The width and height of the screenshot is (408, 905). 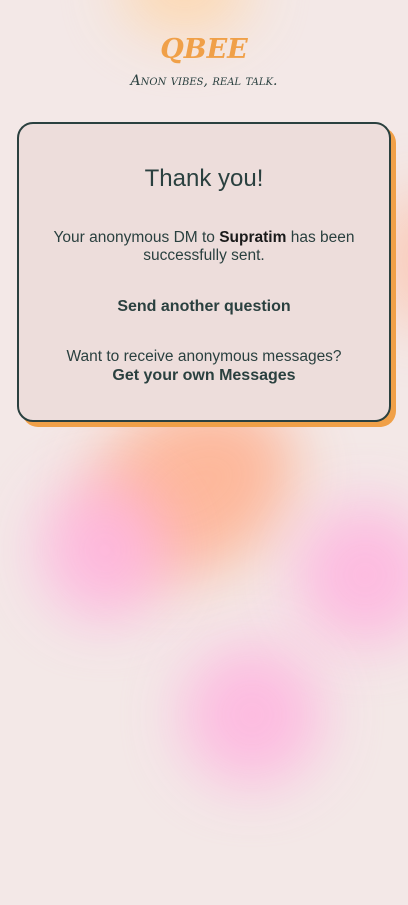 What do you see at coordinates (134, 237) in the screenshot?
I see `message-prefix: Your anonymous DM to` at bounding box center [134, 237].